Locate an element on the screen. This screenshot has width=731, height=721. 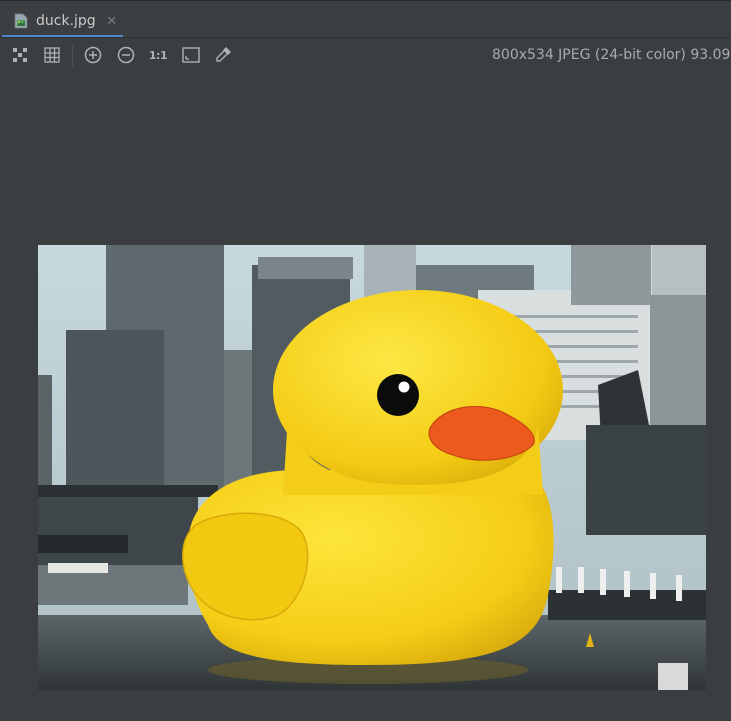
actual-size-label: 1:1 is located at coordinates (158, 55).